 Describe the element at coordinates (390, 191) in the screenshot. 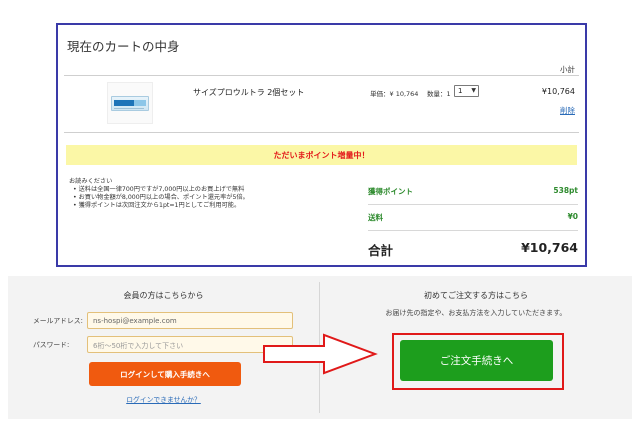

I see `points-label: 獲得ポイント` at that location.